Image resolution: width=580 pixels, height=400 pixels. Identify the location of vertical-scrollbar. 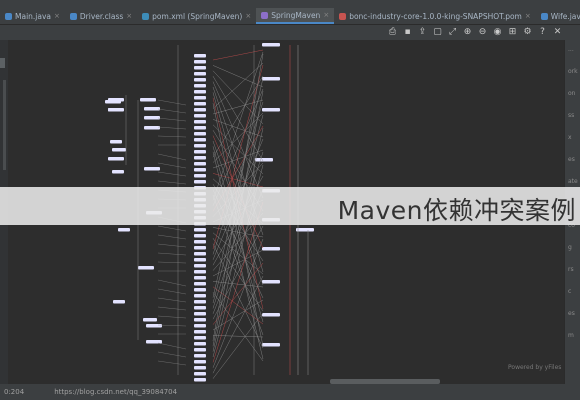
(4, 125).